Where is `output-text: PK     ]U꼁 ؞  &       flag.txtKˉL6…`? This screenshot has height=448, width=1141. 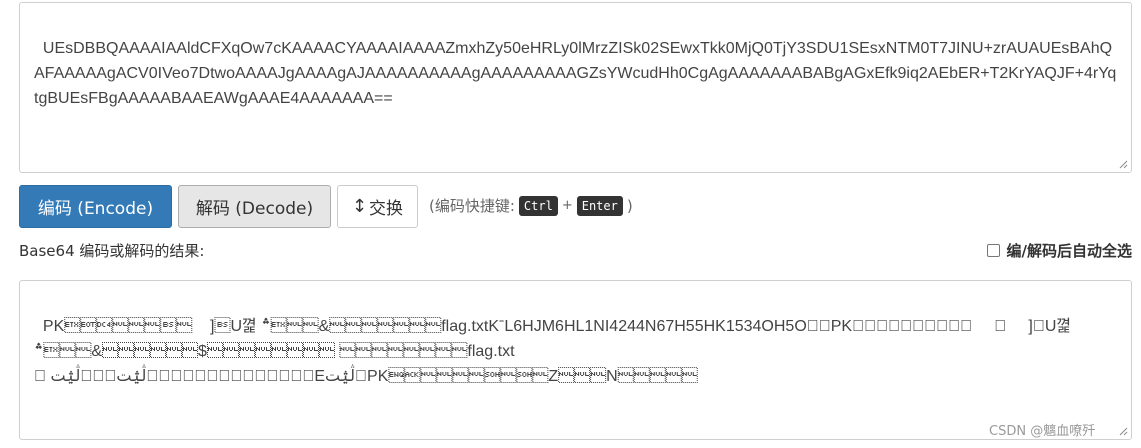
output-text: PK     ]U꼁 ؞  &       flag.txtKˉL6… is located at coordinates (553, 351).